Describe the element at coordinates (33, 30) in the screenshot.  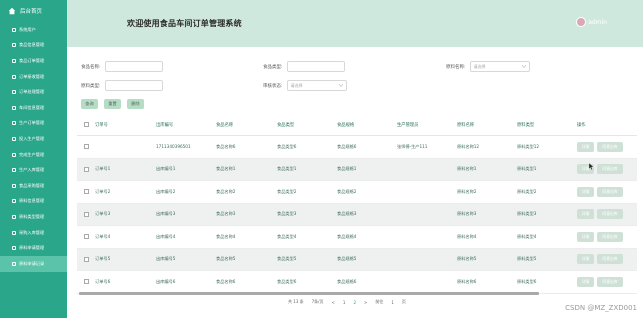
I see `sidebar-item: 系统用户` at that location.